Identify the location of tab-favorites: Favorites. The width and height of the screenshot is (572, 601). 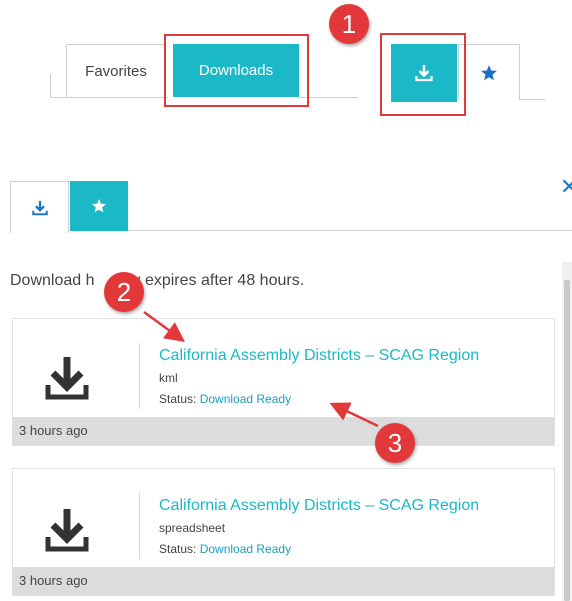
(116, 70).